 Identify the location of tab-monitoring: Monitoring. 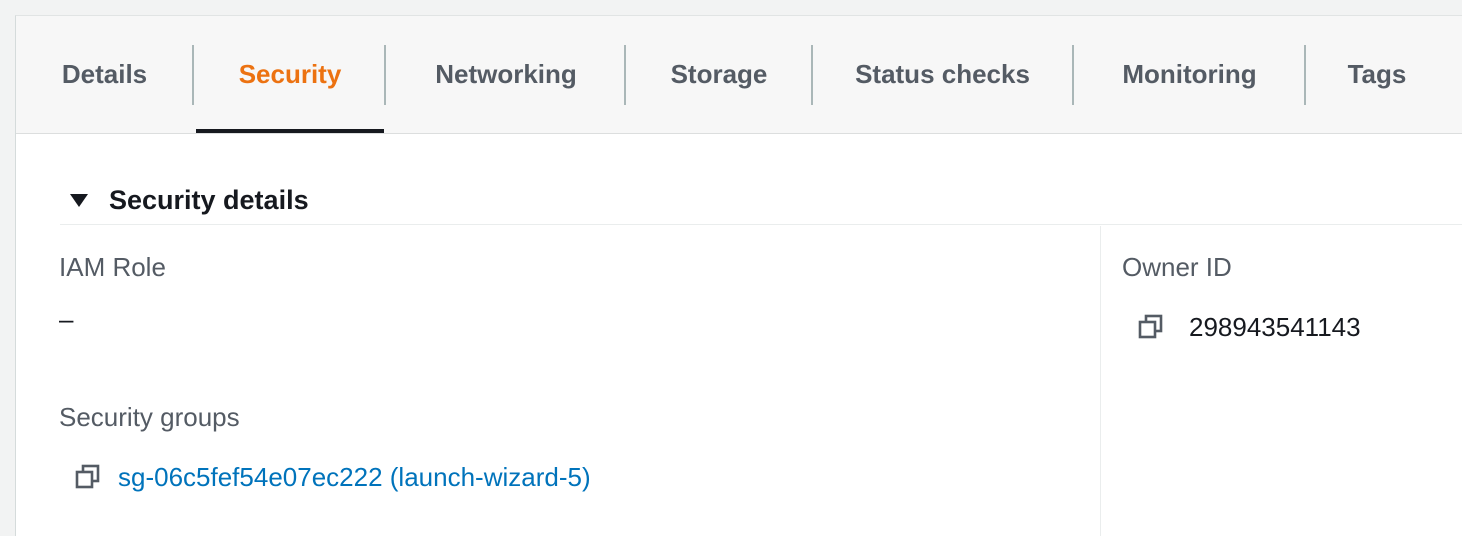
(1189, 74).